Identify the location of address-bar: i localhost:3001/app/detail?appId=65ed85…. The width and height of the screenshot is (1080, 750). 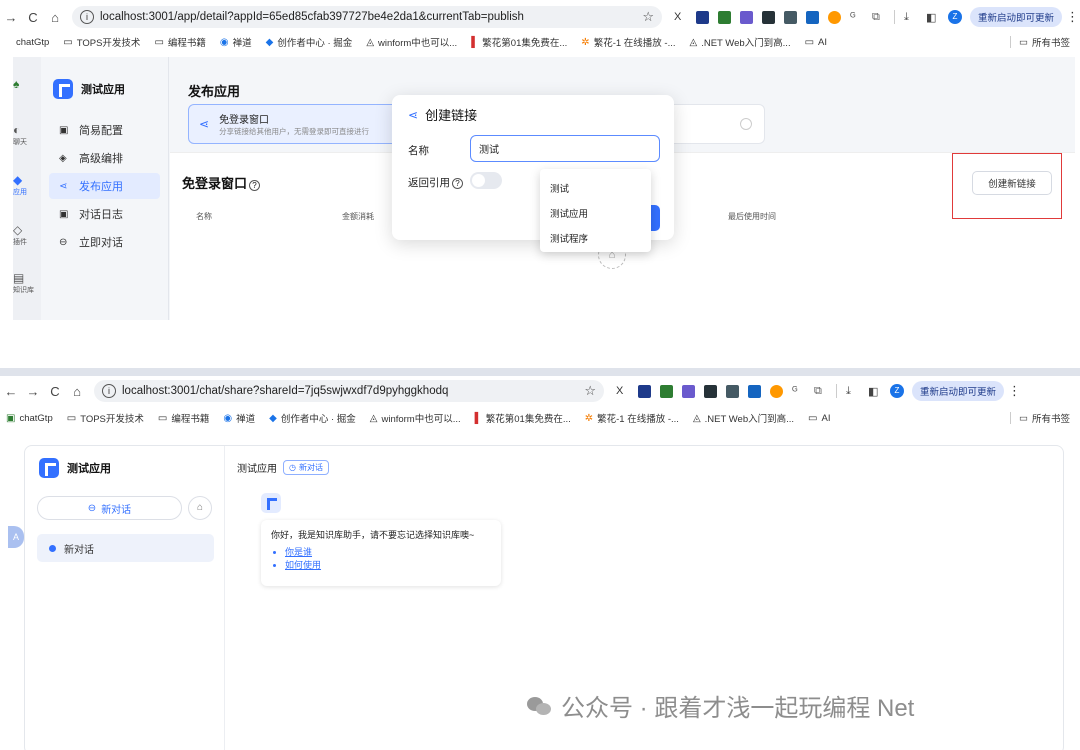
(367, 17).